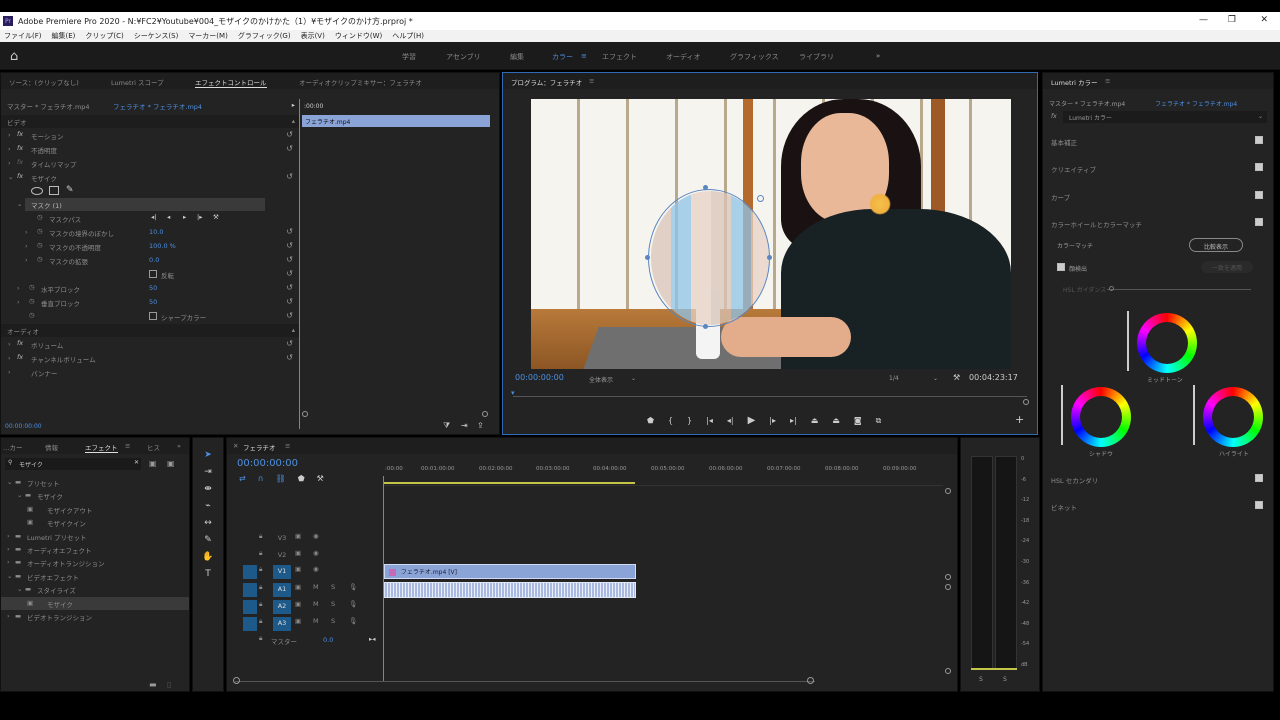  Describe the element at coordinates (683, 57) in the screenshot. I see `ws-audio: オーディオ` at that location.